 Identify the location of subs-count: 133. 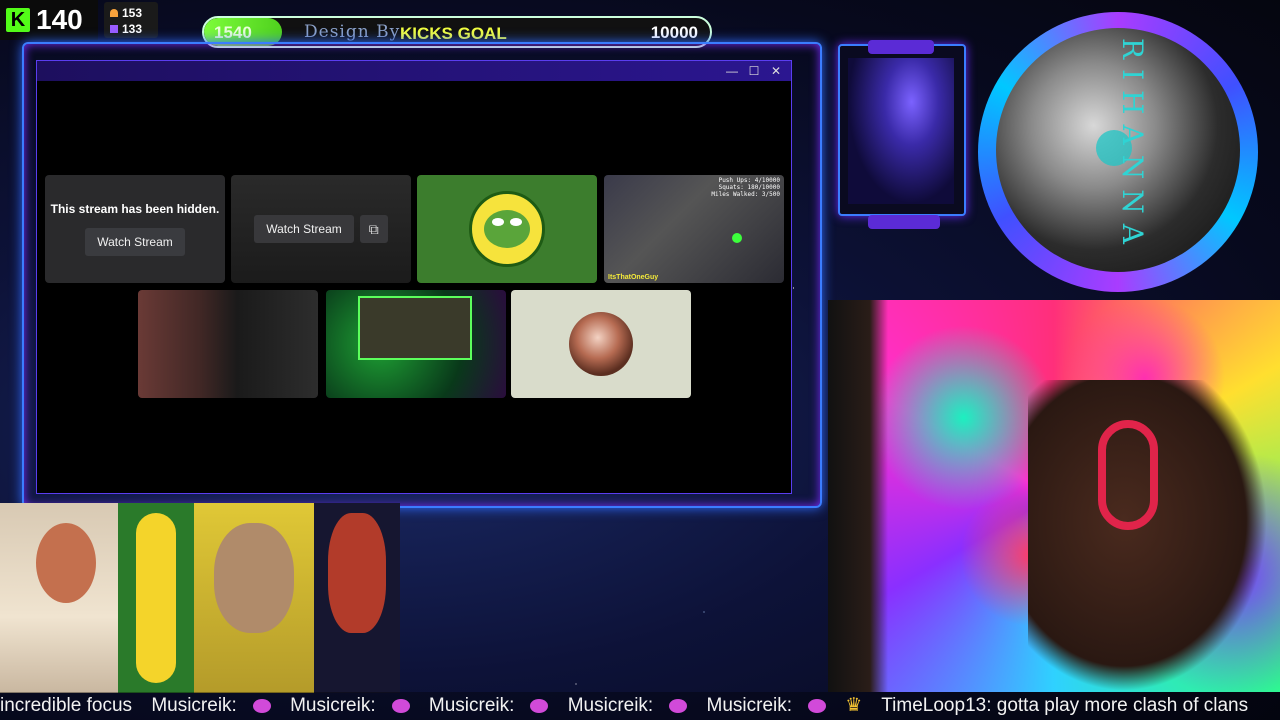
(132, 29).